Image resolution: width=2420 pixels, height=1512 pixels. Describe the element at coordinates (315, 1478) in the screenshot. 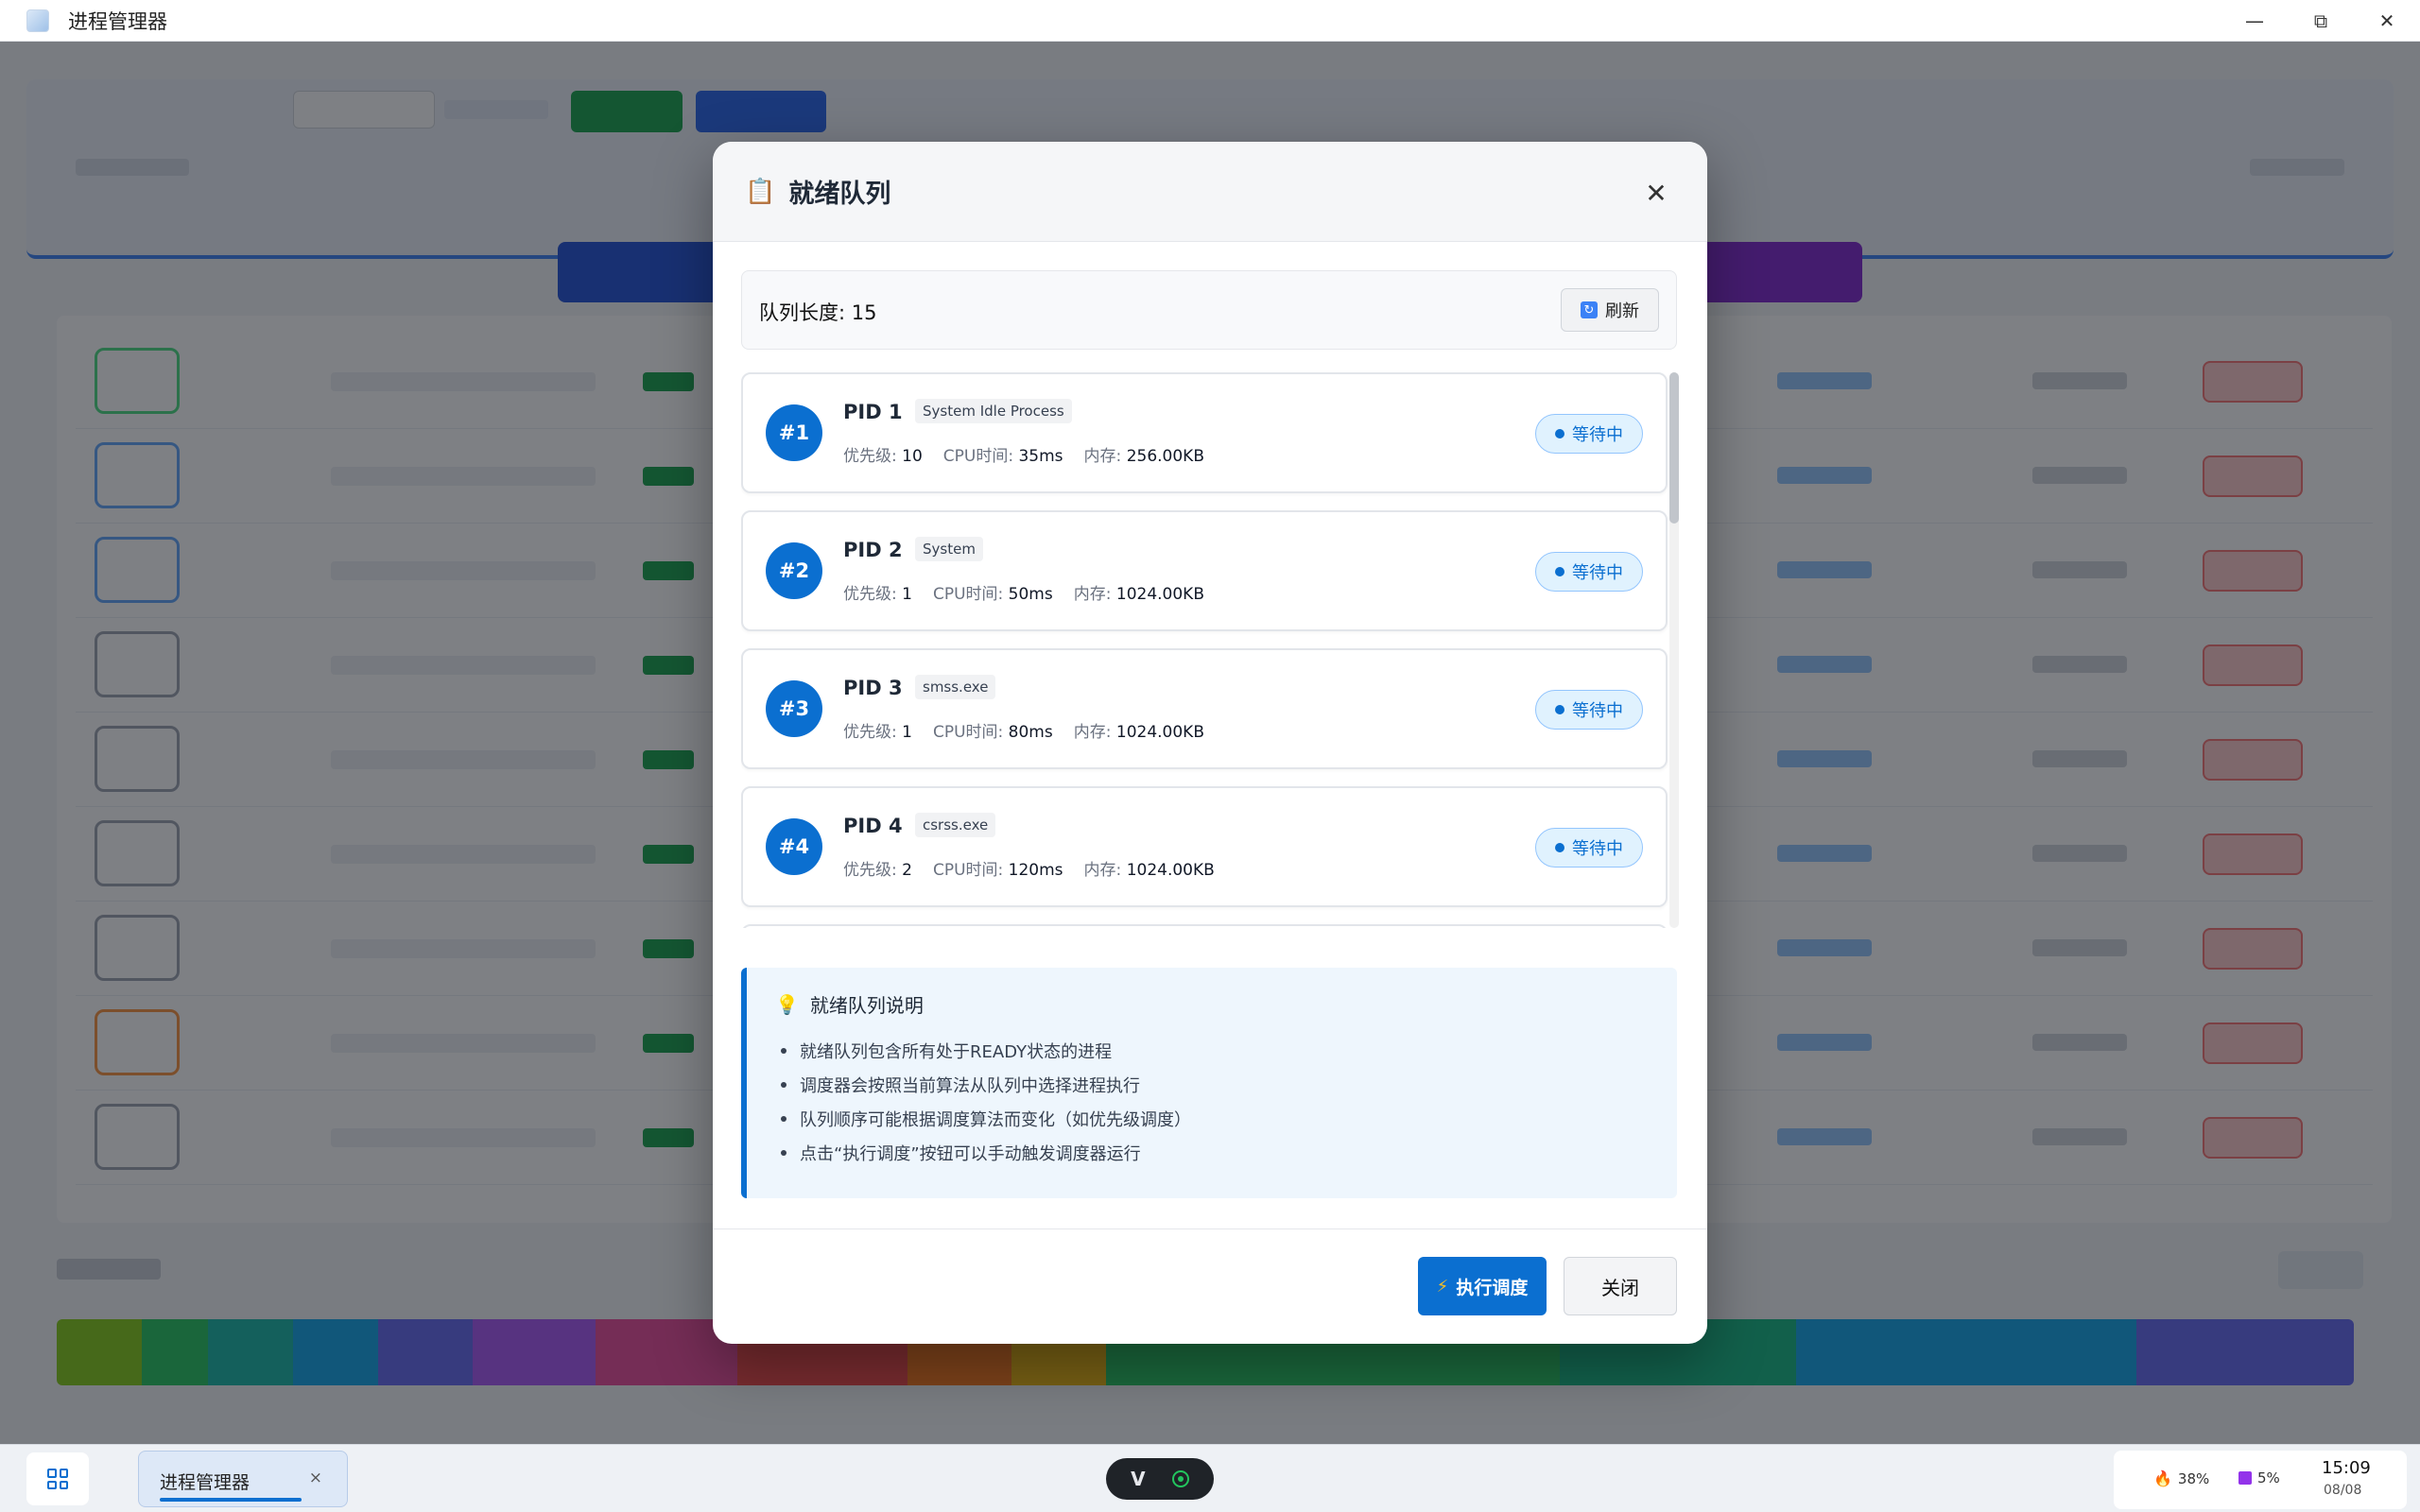

I see `taskbar-app-close-icon: ×` at that location.